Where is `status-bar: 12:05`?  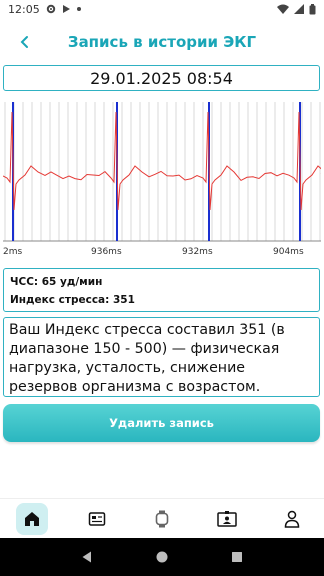 status-bar: 12:05 is located at coordinates (162, 9).